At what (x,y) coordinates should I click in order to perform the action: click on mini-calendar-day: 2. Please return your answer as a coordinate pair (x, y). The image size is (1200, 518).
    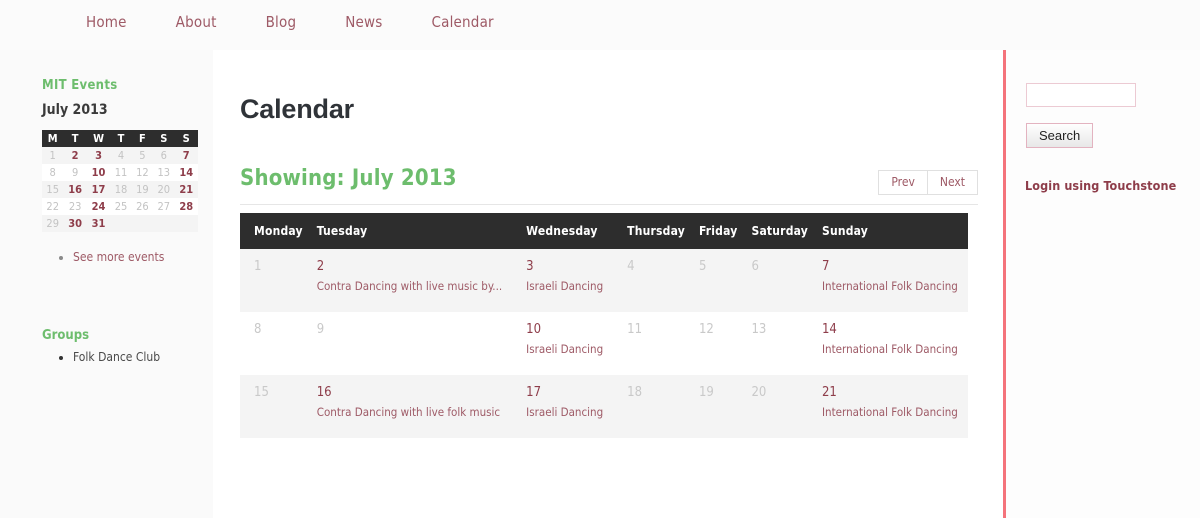
    Looking at the image, I should click on (75, 155).